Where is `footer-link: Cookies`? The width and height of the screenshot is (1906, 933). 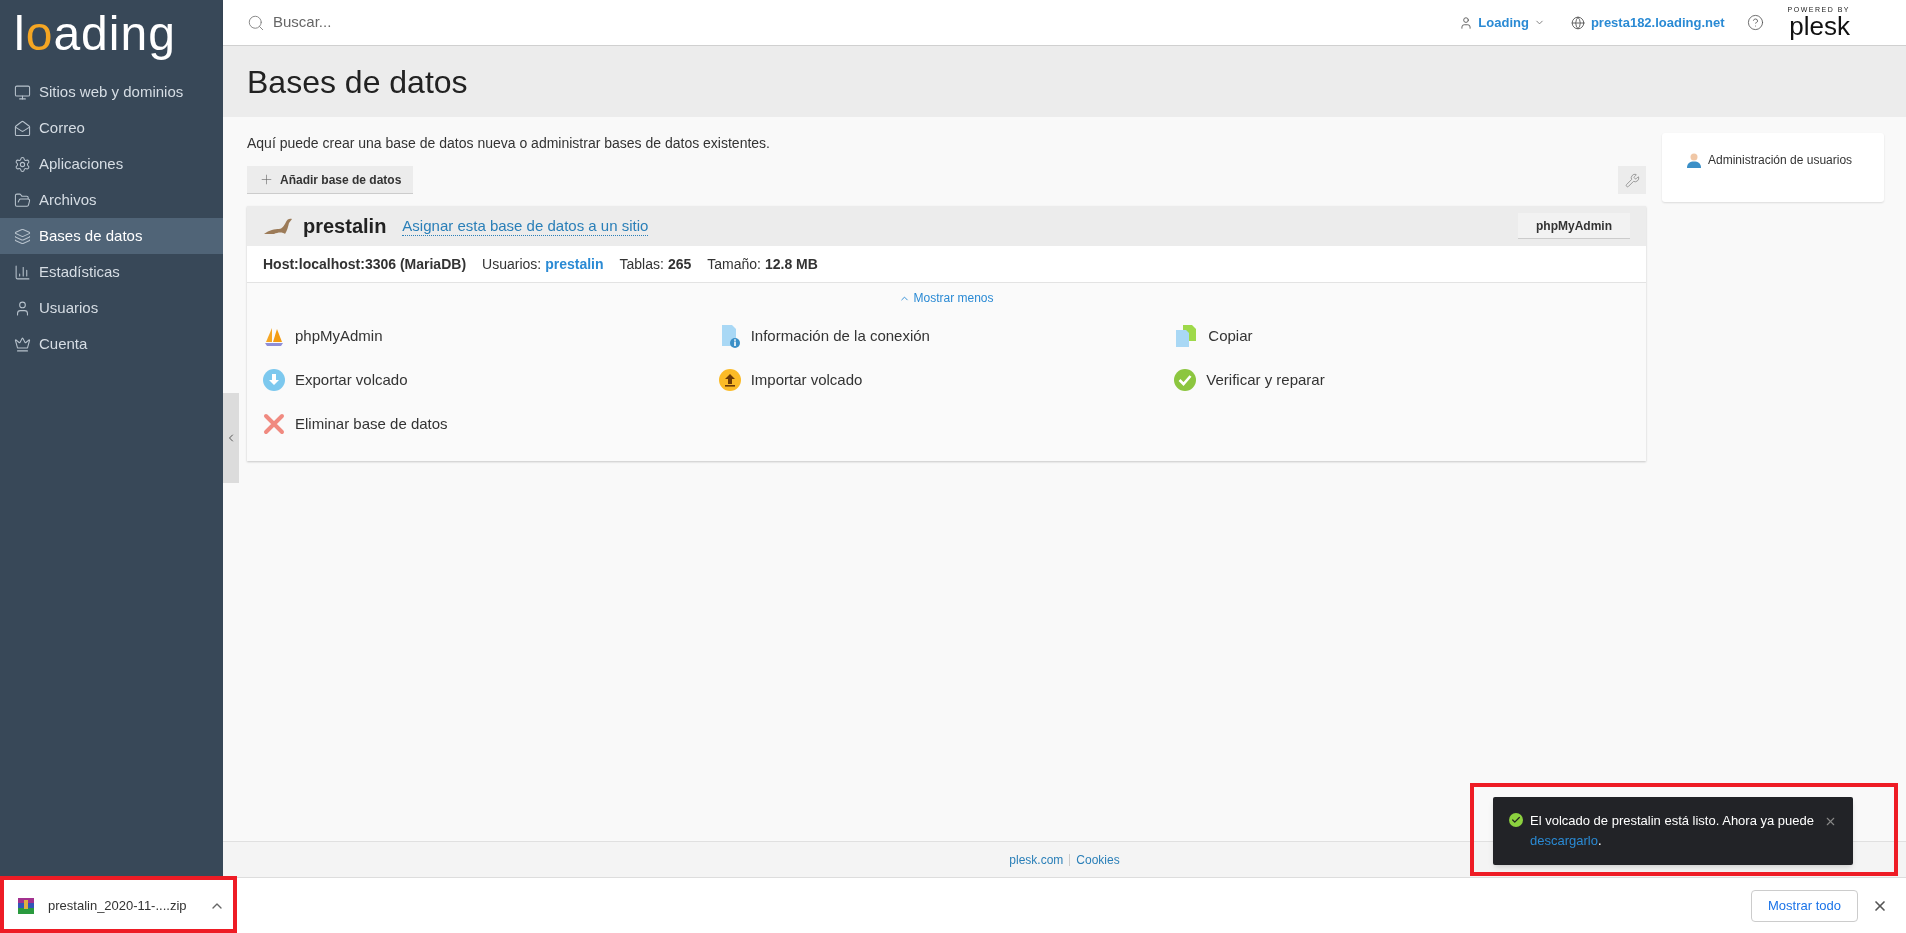 footer-link: Cookies is located at coordinates (1098, 859).